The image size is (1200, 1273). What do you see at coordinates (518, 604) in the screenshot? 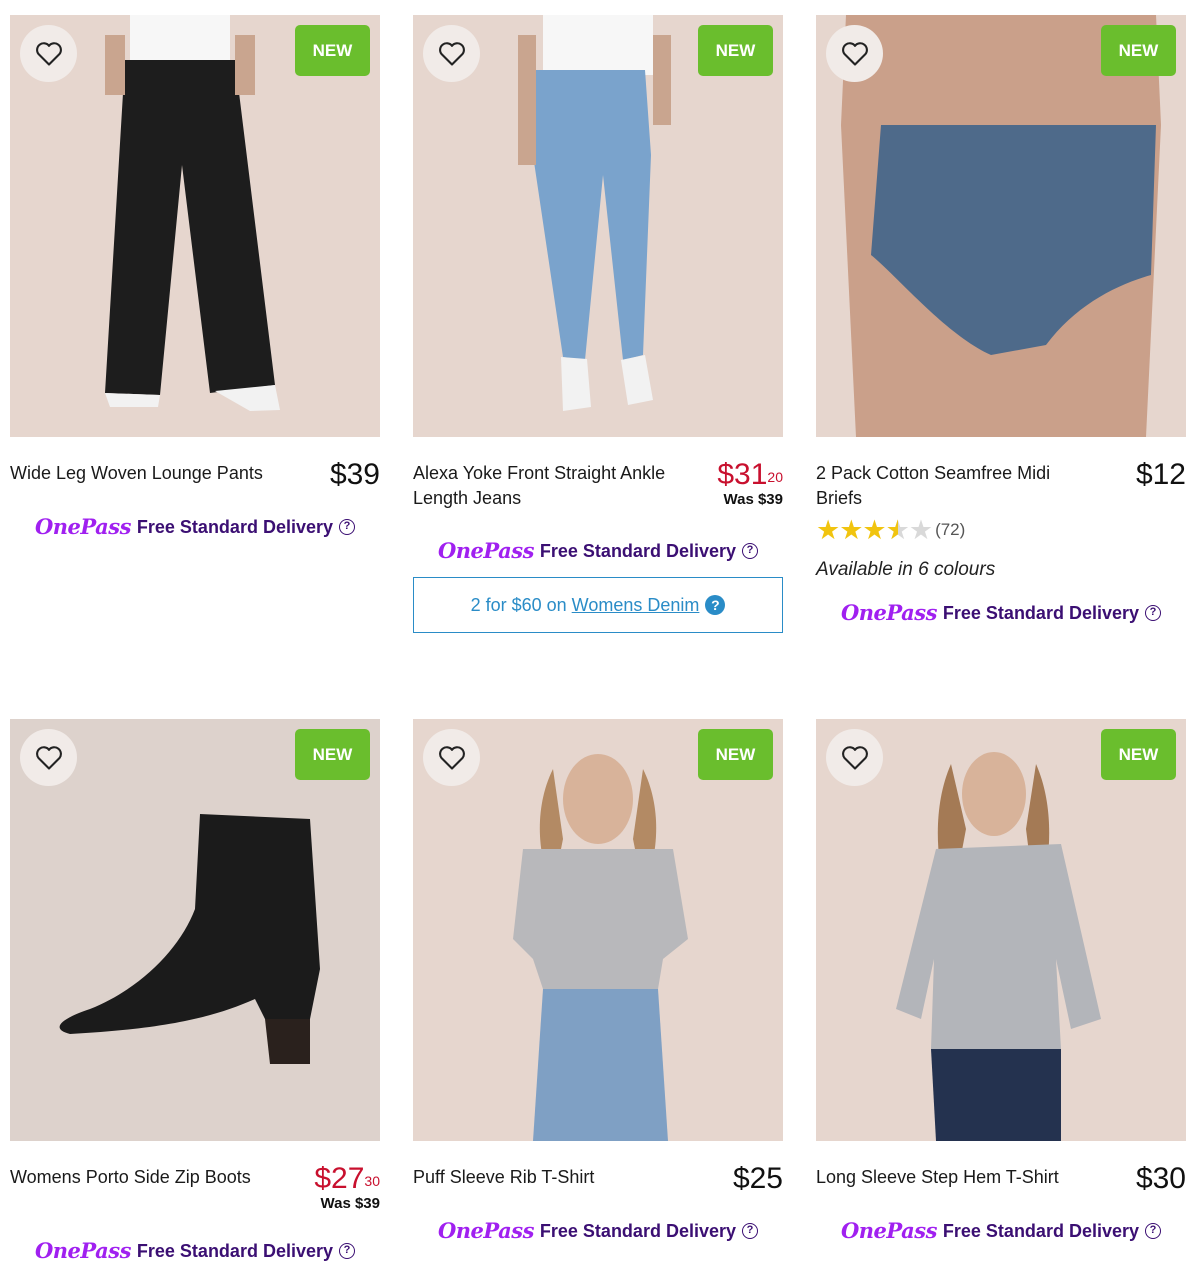
I see `promo-text: 2 for $60 on` at bounding box center [518, 604].